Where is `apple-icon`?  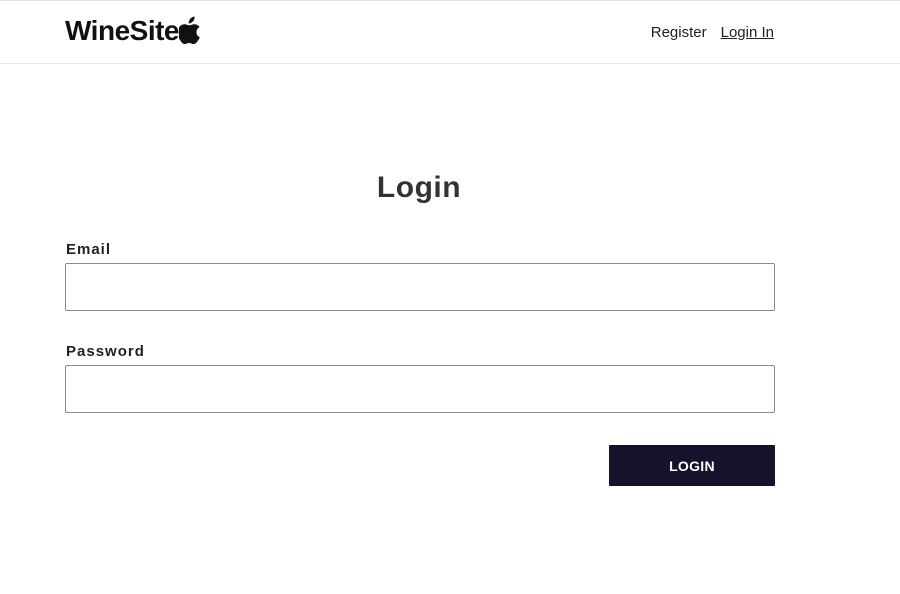
apple-icon is located at coordinates (189, 30).